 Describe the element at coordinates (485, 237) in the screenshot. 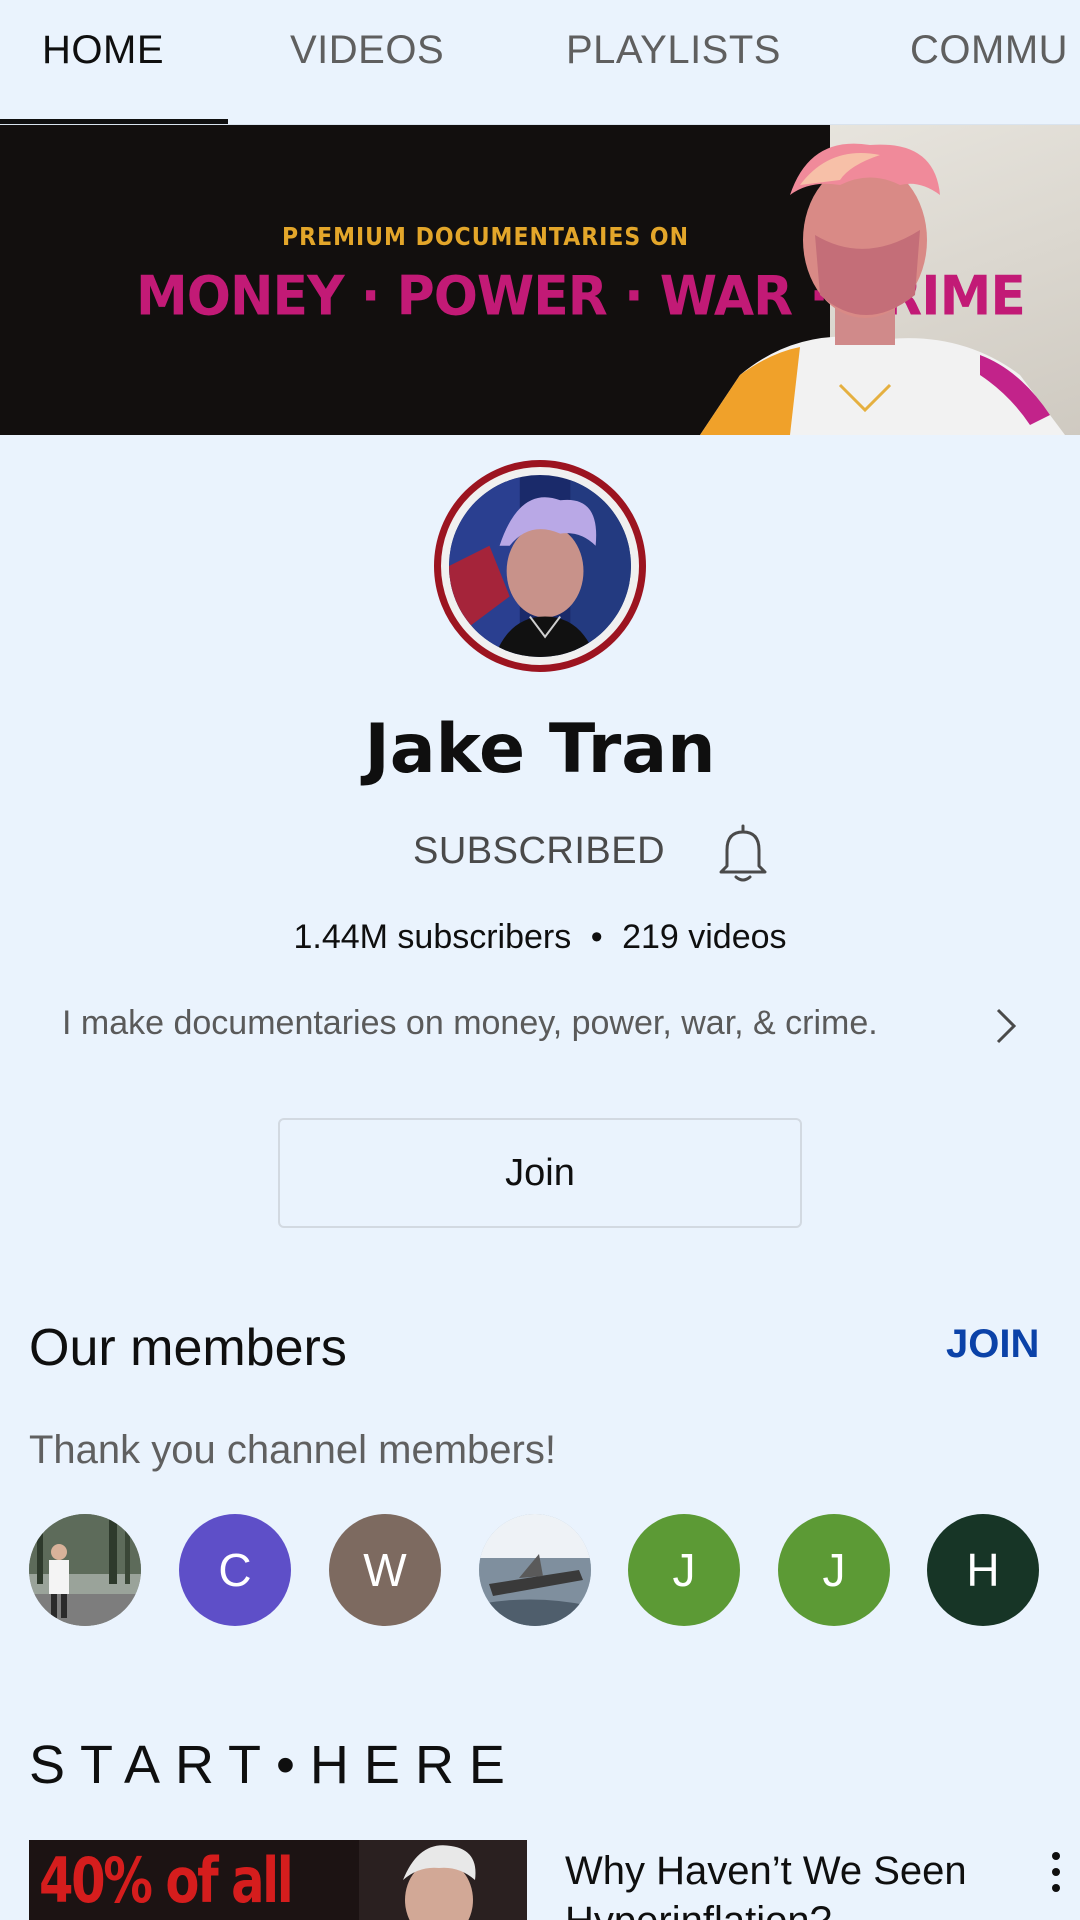

I see `banner-subtitle: PREMIUM DOCUMENTARIES ON` at that location.